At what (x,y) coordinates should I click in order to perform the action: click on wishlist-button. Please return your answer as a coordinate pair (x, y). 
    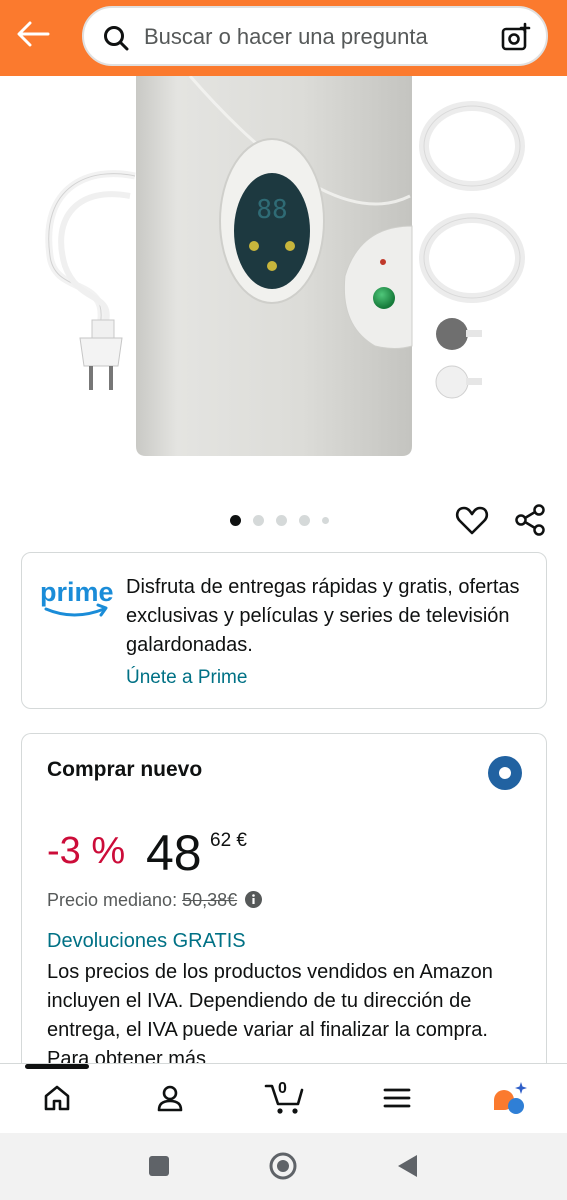
    Looking at the image, I should click on (472, 520).